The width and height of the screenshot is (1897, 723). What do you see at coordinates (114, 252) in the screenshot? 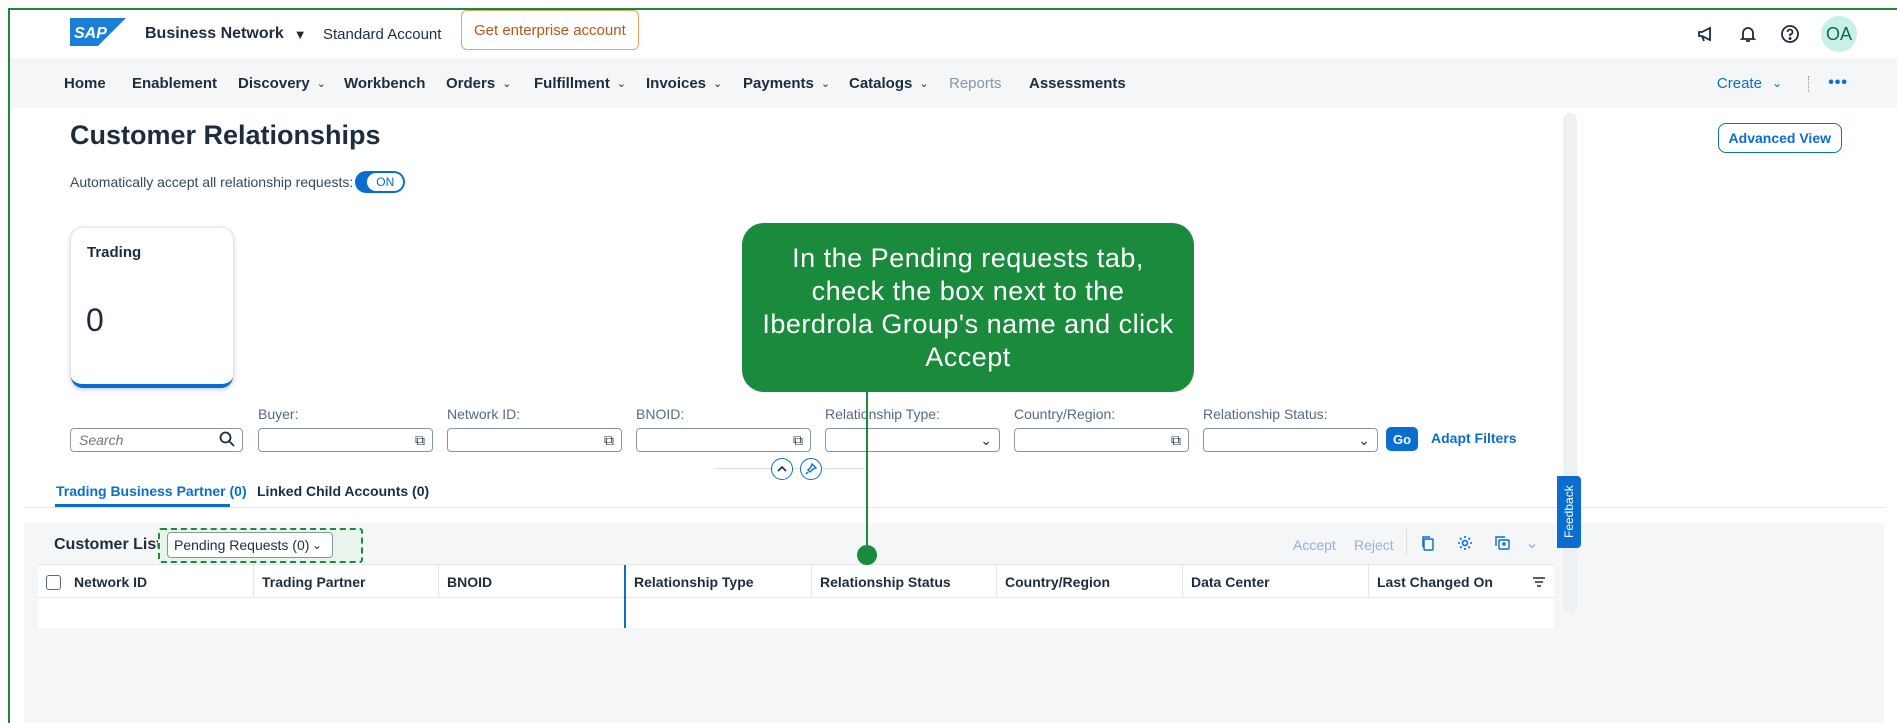
I see `tile-title: Trading` at bounding box center [114, 252].